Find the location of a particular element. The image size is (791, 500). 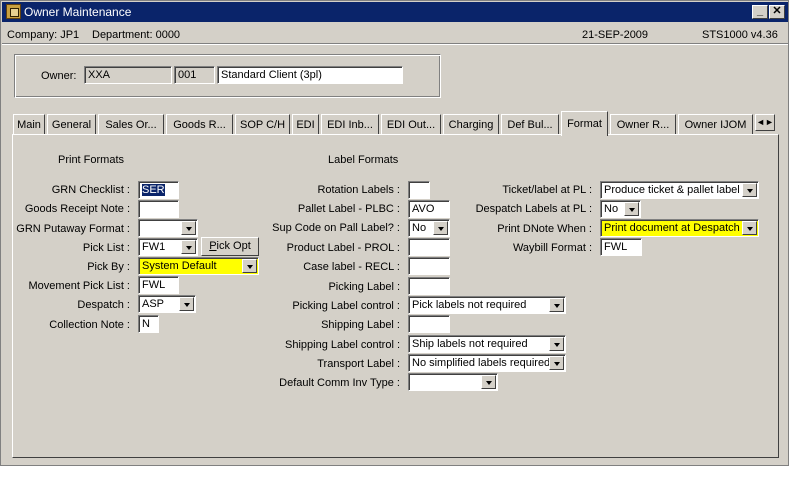

tab-sop-ch: SOP C/H is located at coordinates (262, 124).